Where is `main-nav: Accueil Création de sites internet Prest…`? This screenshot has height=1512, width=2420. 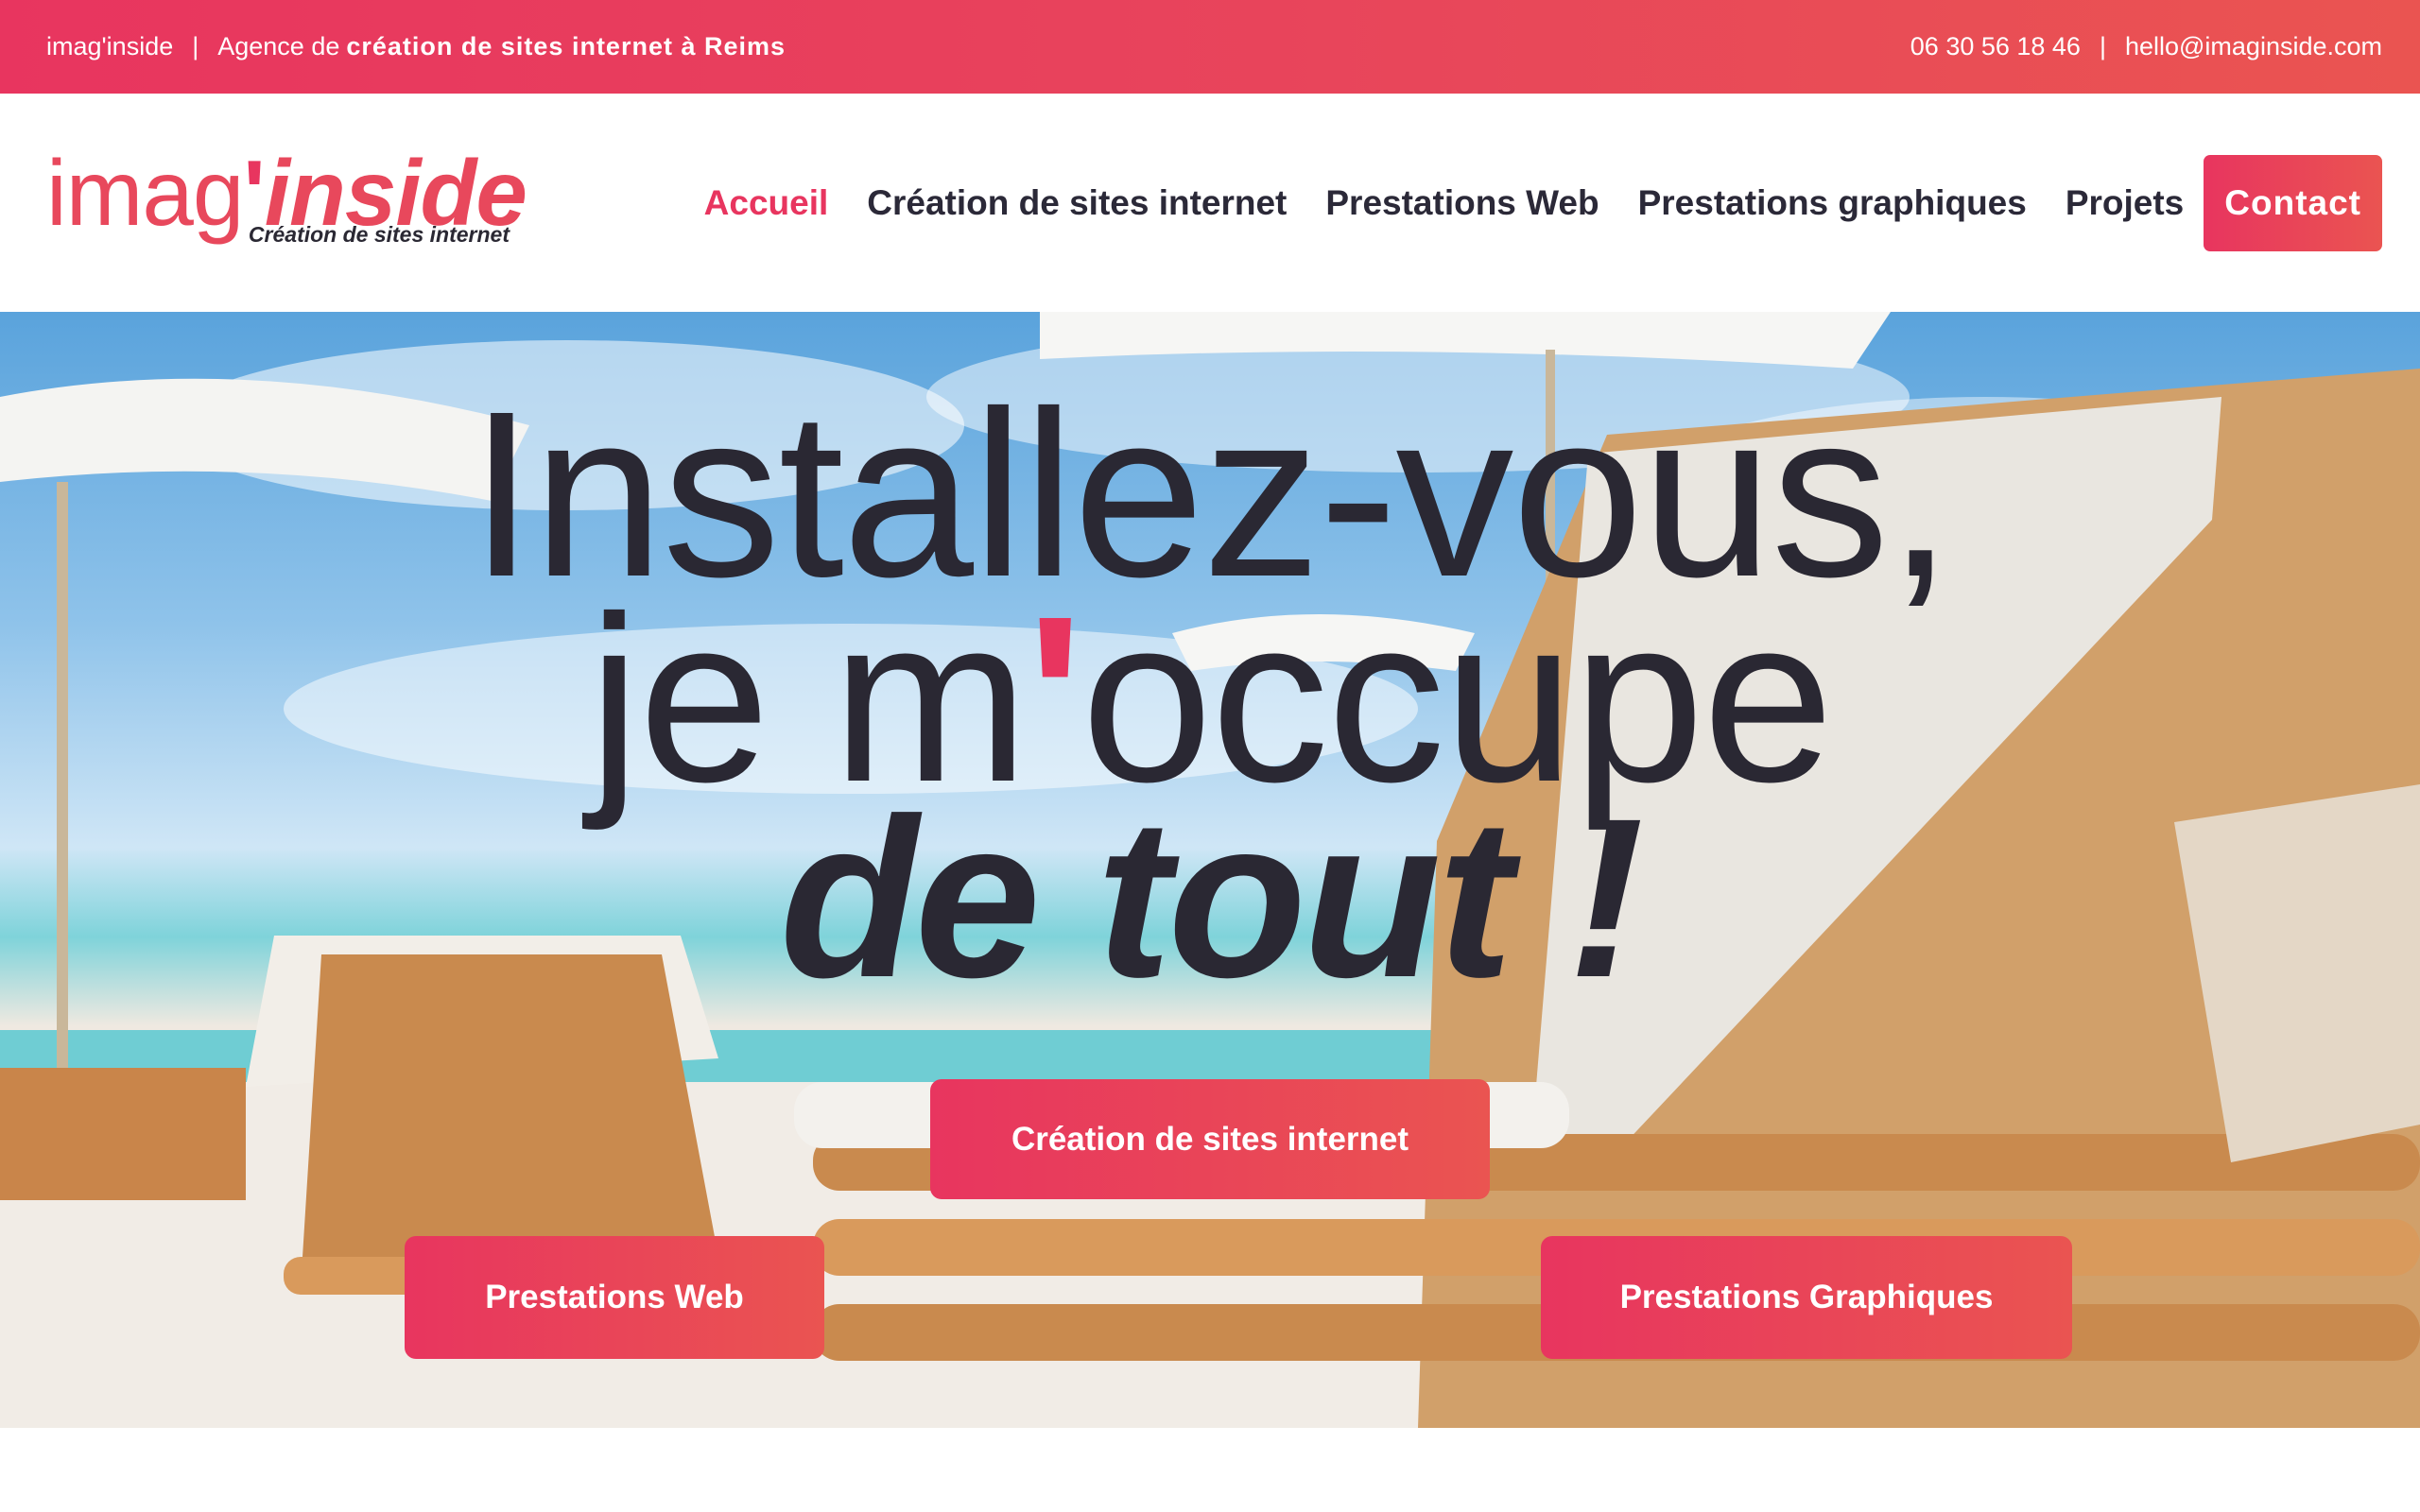 main-nav: Accueil Création de sites internet Prest… is located at coordinates (1524, 203).